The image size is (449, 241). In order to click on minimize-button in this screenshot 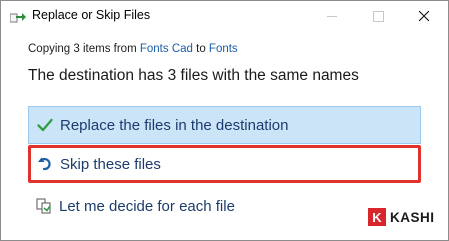, I will do `click(332, 16)`.